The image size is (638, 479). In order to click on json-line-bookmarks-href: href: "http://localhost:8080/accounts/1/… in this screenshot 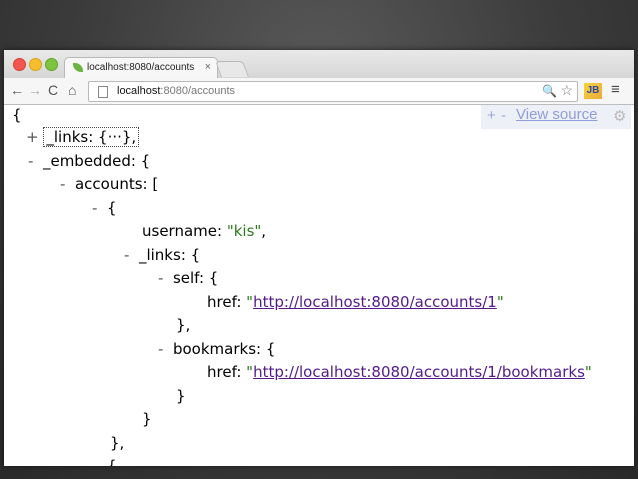, I will do `click(399, 372)`.